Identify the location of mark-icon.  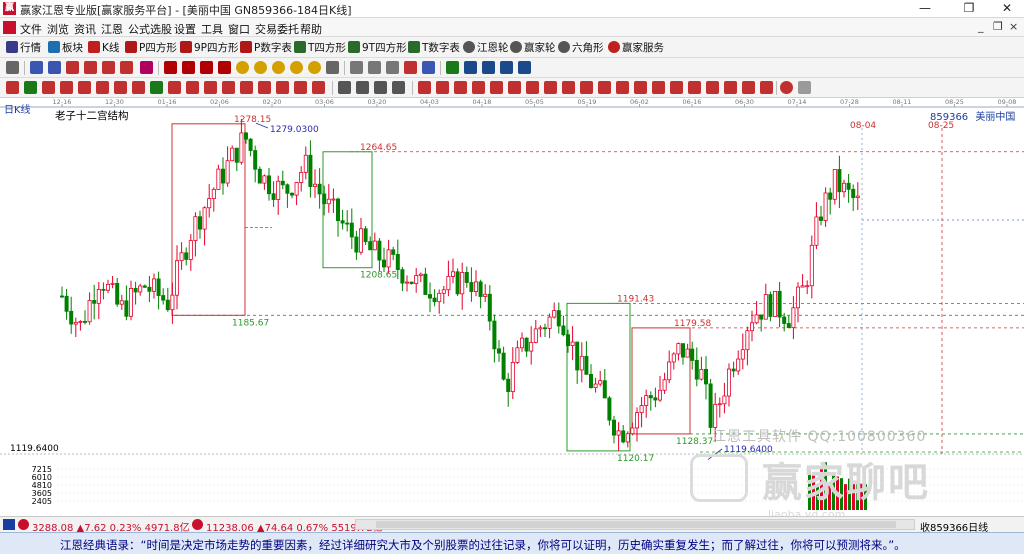
(318, 87).